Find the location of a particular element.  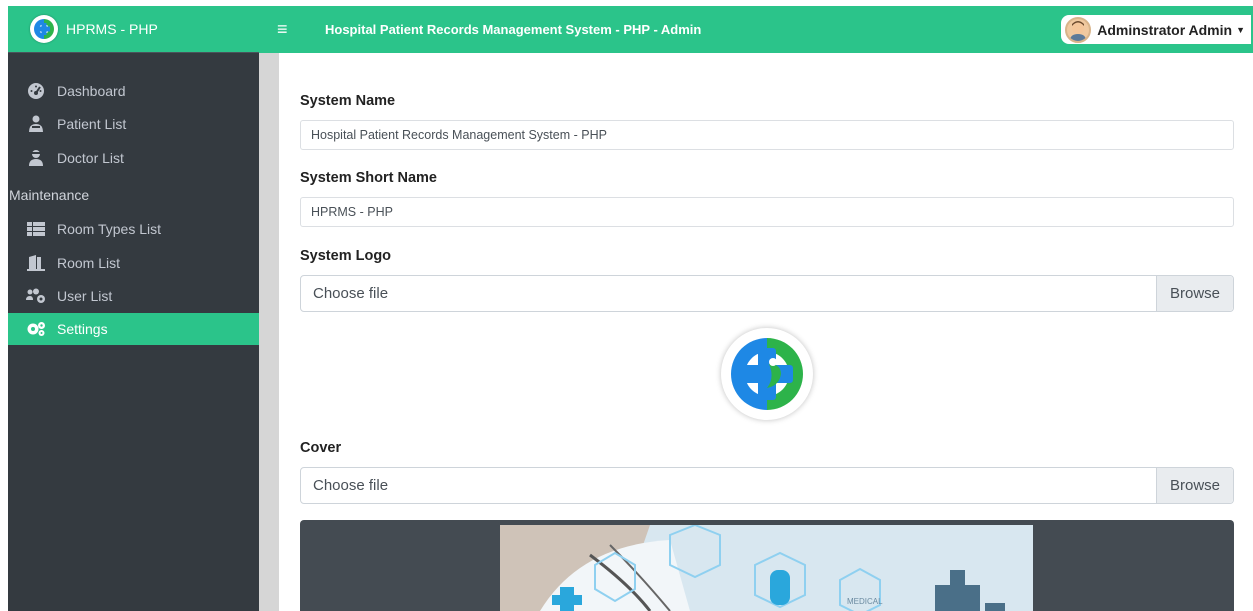

system-name-label: System Name is located at coordinates (348, 101).